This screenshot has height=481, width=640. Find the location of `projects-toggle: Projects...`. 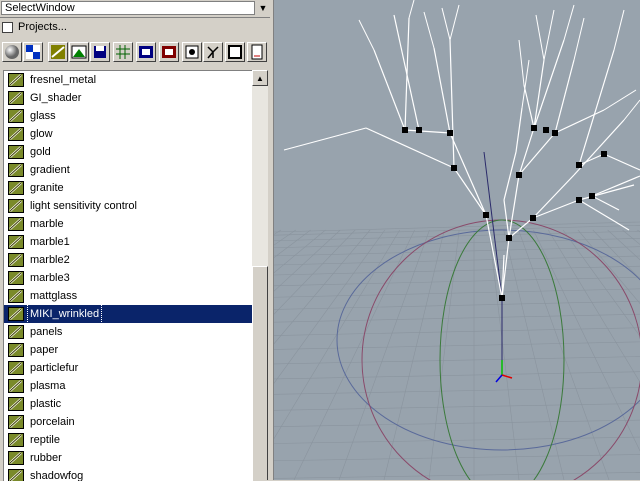

projects-toggle: Projects... is located at coordinates (135, 28).